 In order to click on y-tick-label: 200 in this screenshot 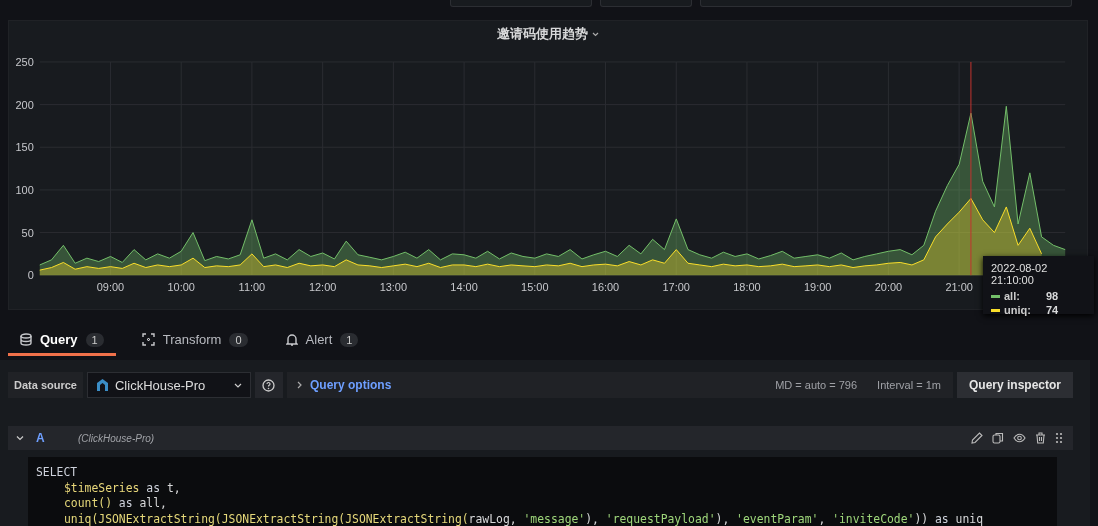, I will do `click(24, 104)`.